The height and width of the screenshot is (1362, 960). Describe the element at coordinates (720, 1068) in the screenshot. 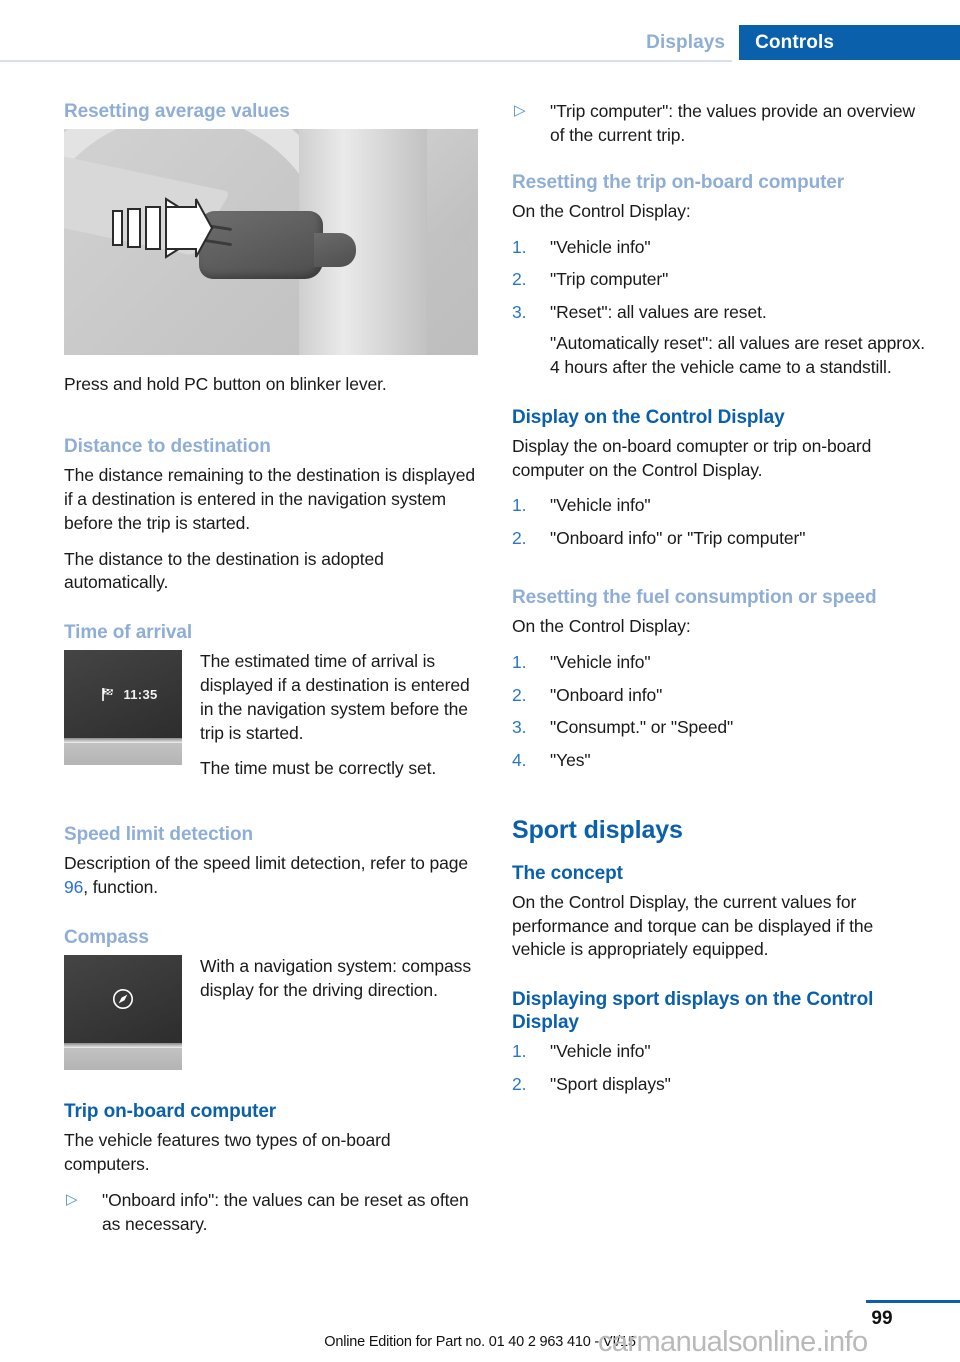

I see `sport-displays-steps: 1. "Vehicle info" 2. "Sport displays"` at that location.